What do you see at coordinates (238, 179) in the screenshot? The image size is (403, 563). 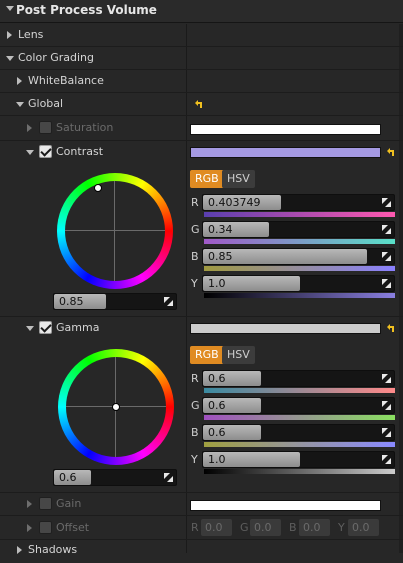 I see `contrast-tab-hsv: HSV` at bounding box center [238, 179].